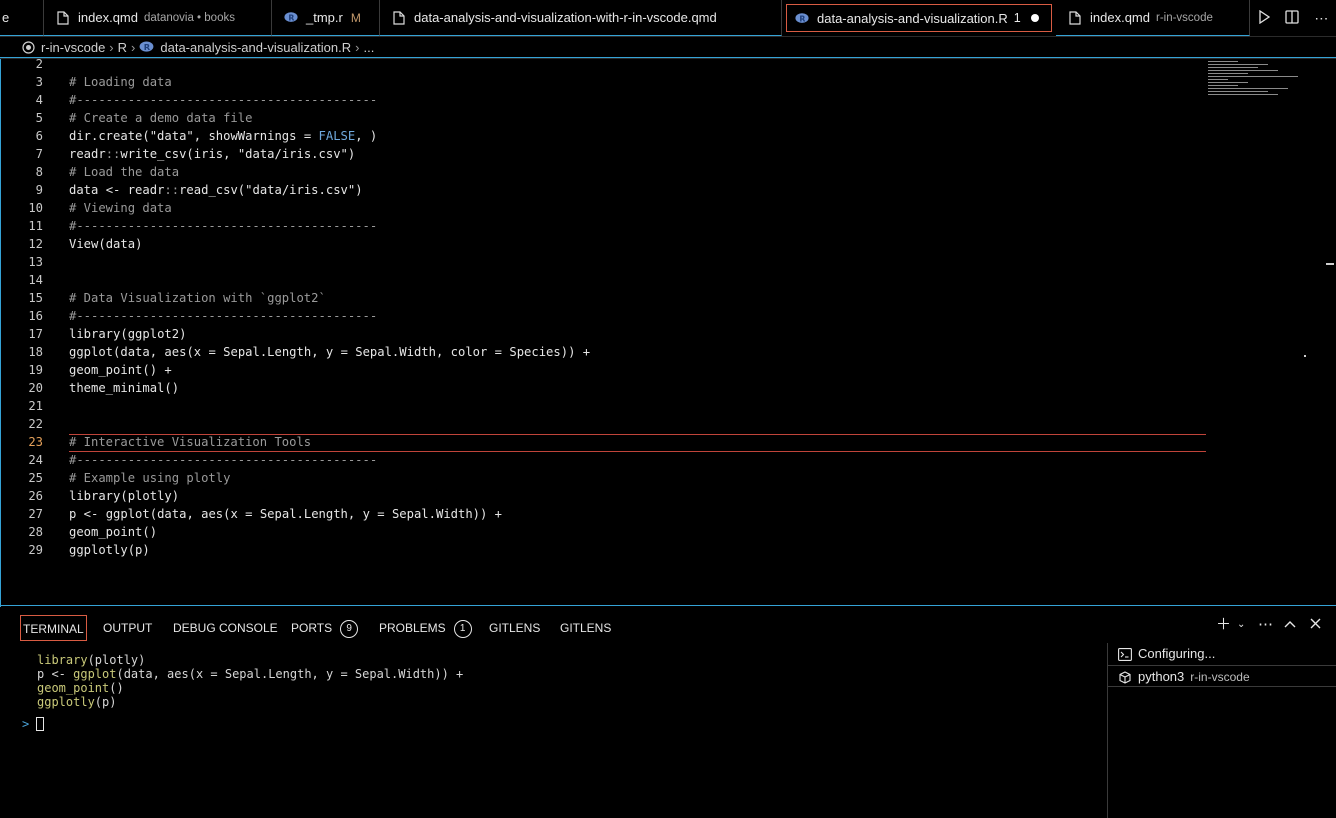 The image size is (1336, 818). I want to click on problems-count-badge: 1, so click(462, 628).